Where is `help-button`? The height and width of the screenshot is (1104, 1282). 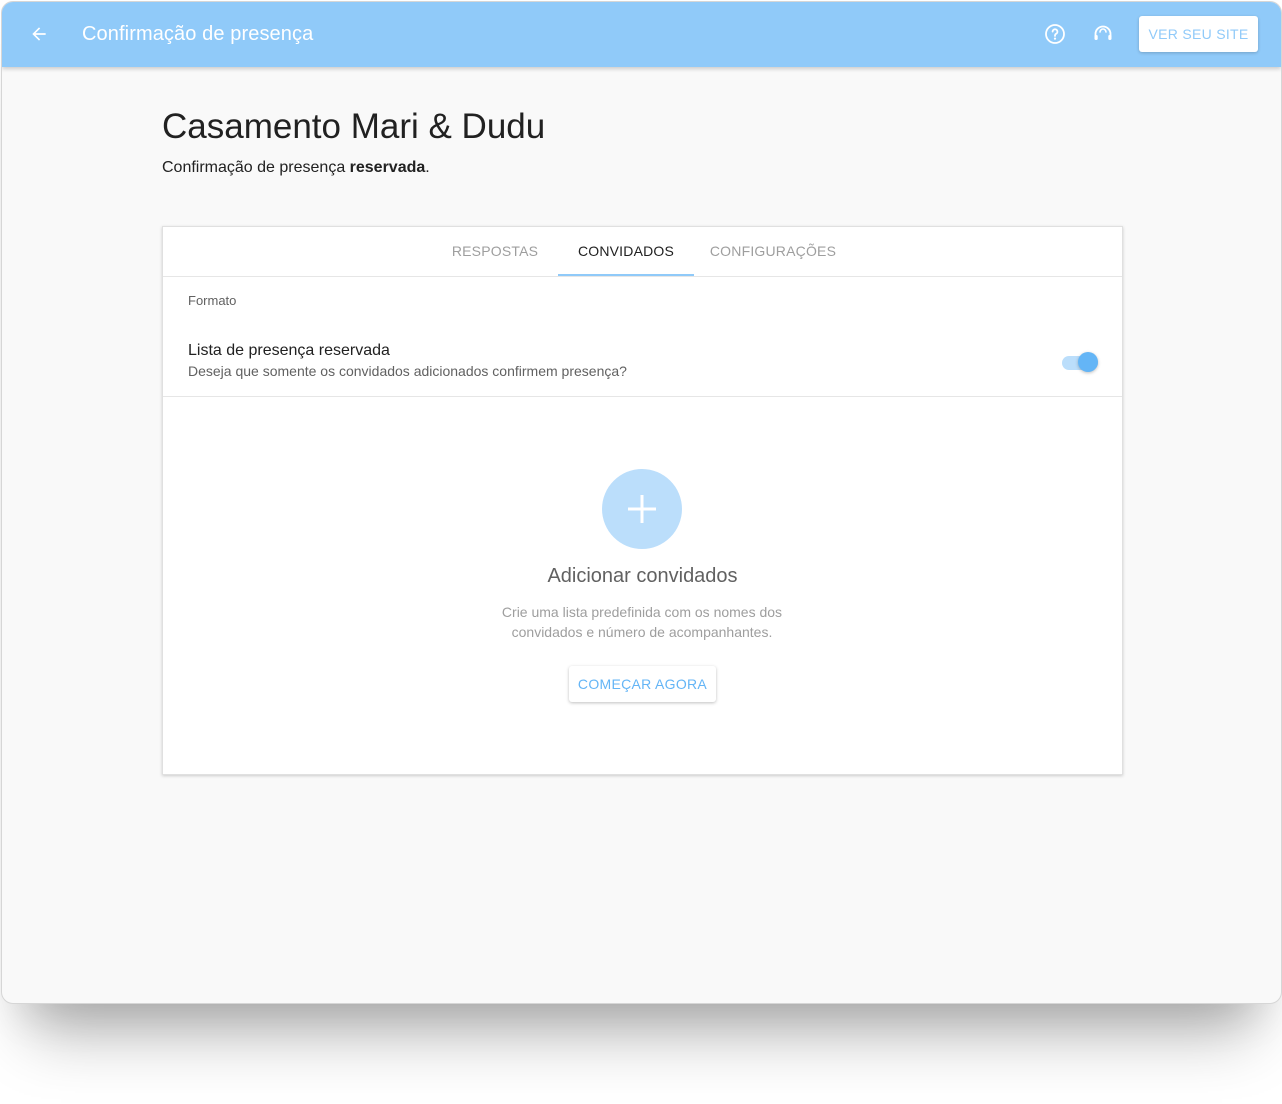
help-button is located at coordinates (1055, 34).